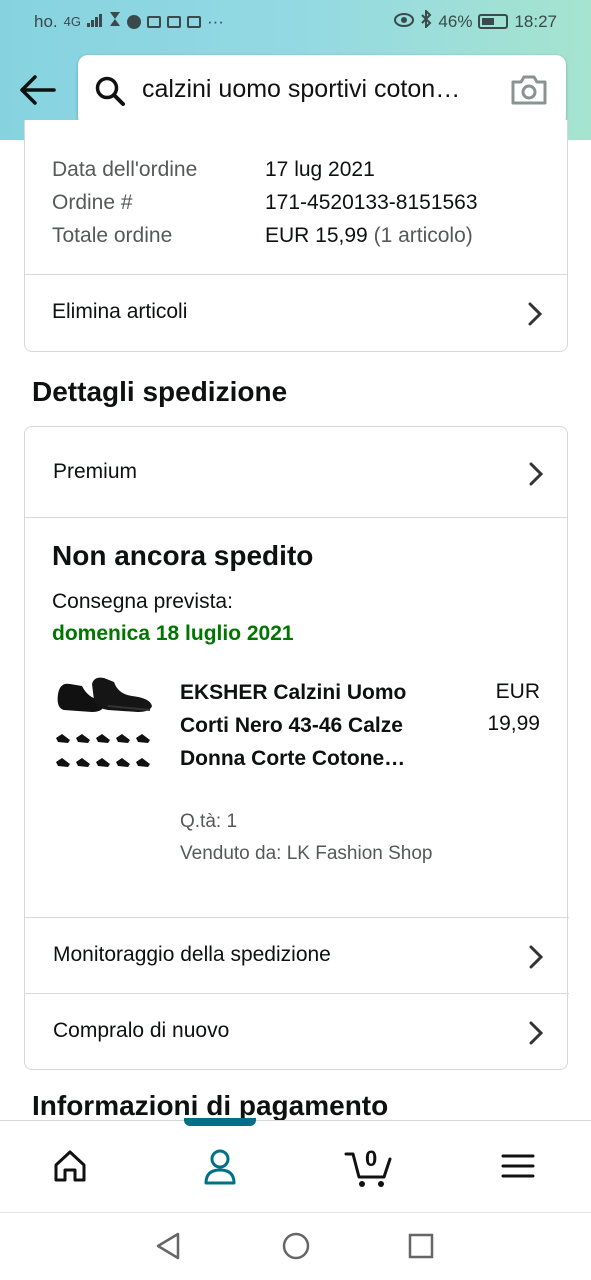 This screenshot has width=591, height=1280. I want to click on hourglass-icon, so click(115, 21).